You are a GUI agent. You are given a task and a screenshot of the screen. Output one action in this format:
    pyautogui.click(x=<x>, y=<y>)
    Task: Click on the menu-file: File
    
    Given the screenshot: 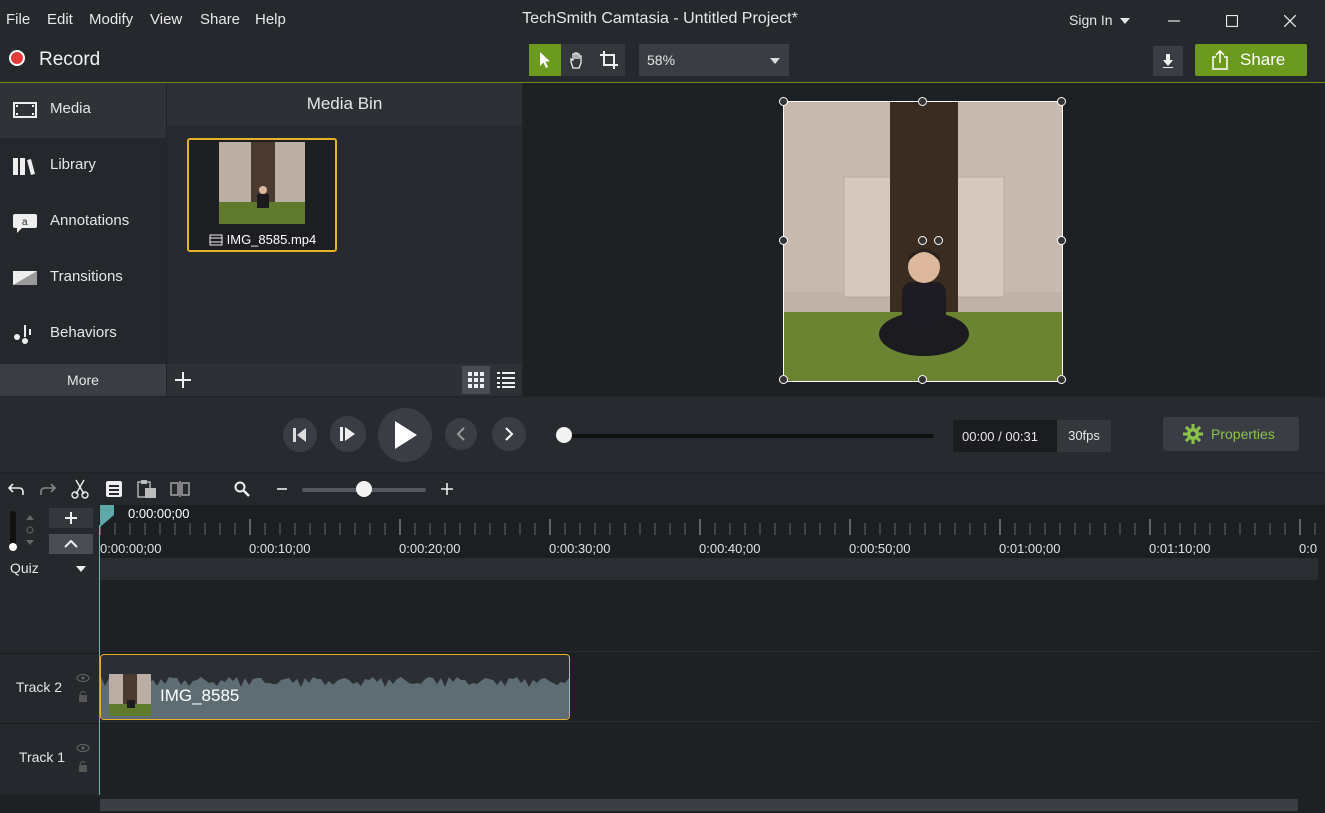 What is the action you would take?
    pyautogui.click(x=18, y=19)
    